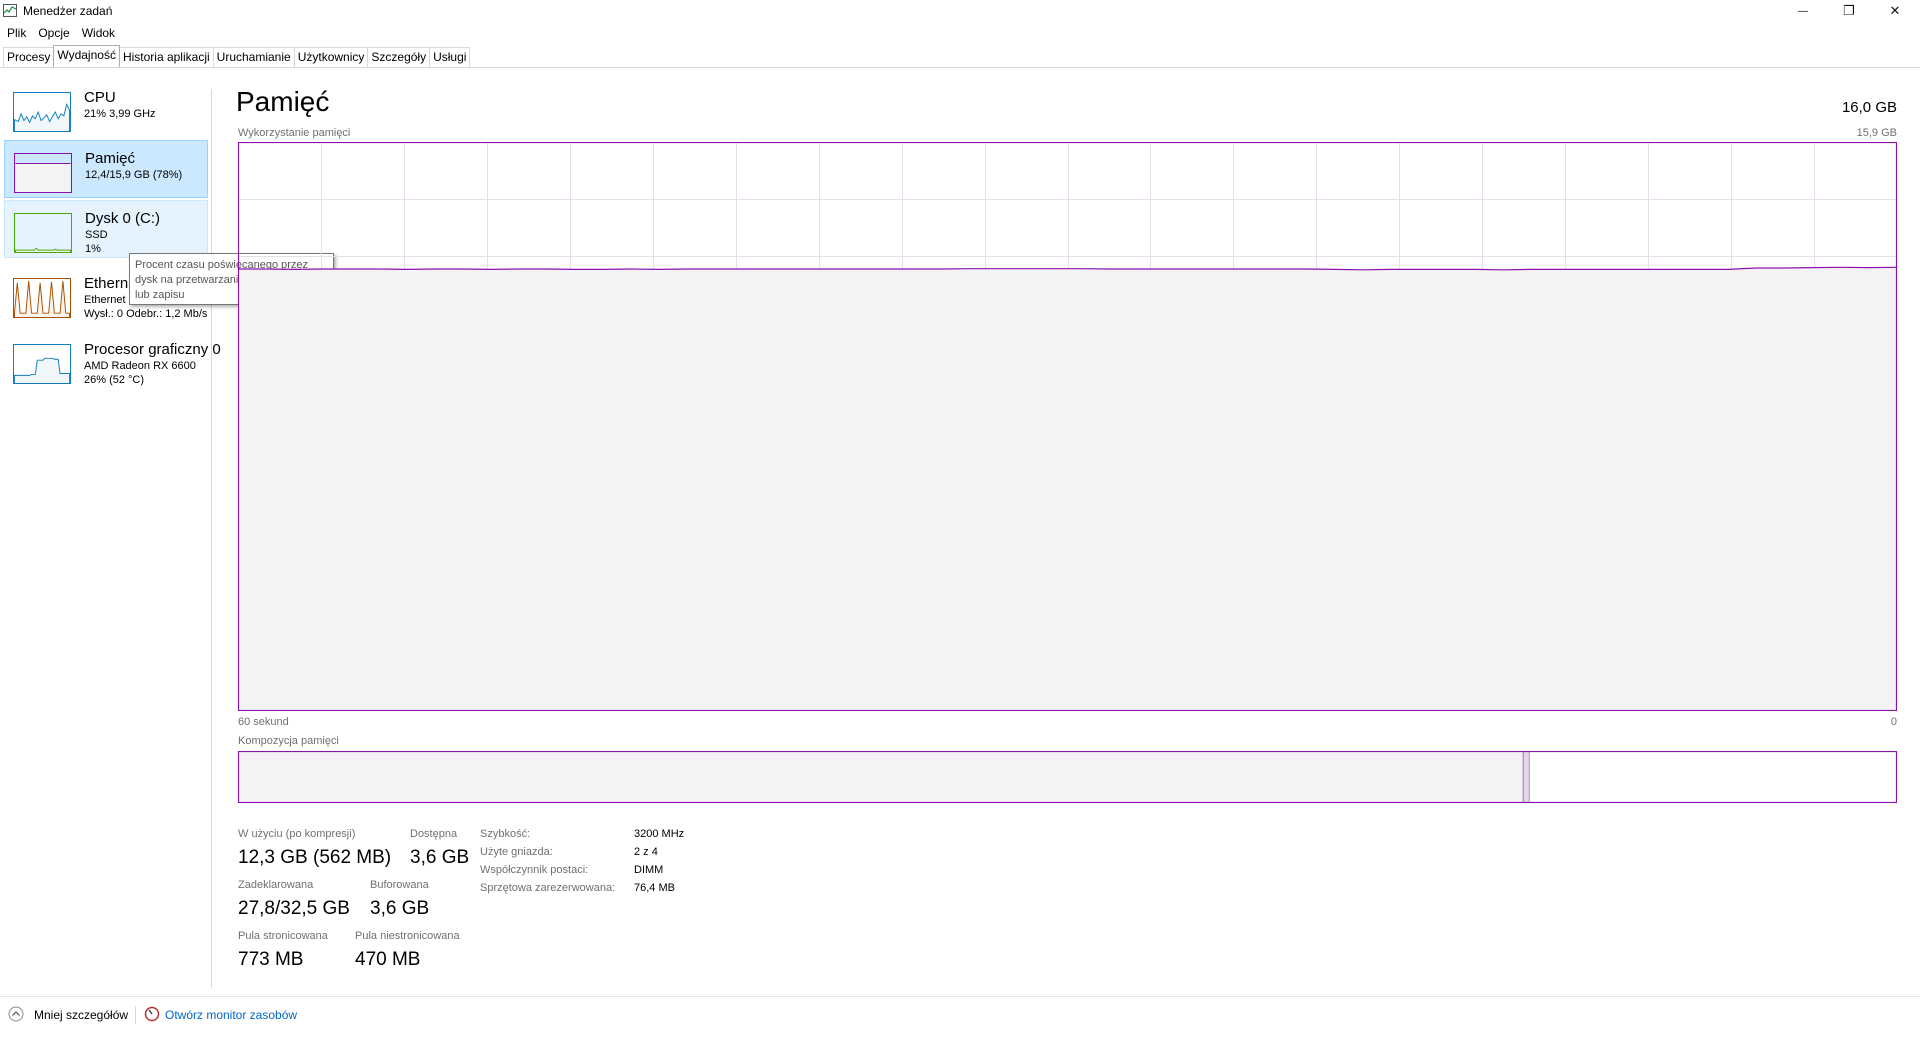  I want to click on gpu-thumbnail-graph, so click(42, 364).